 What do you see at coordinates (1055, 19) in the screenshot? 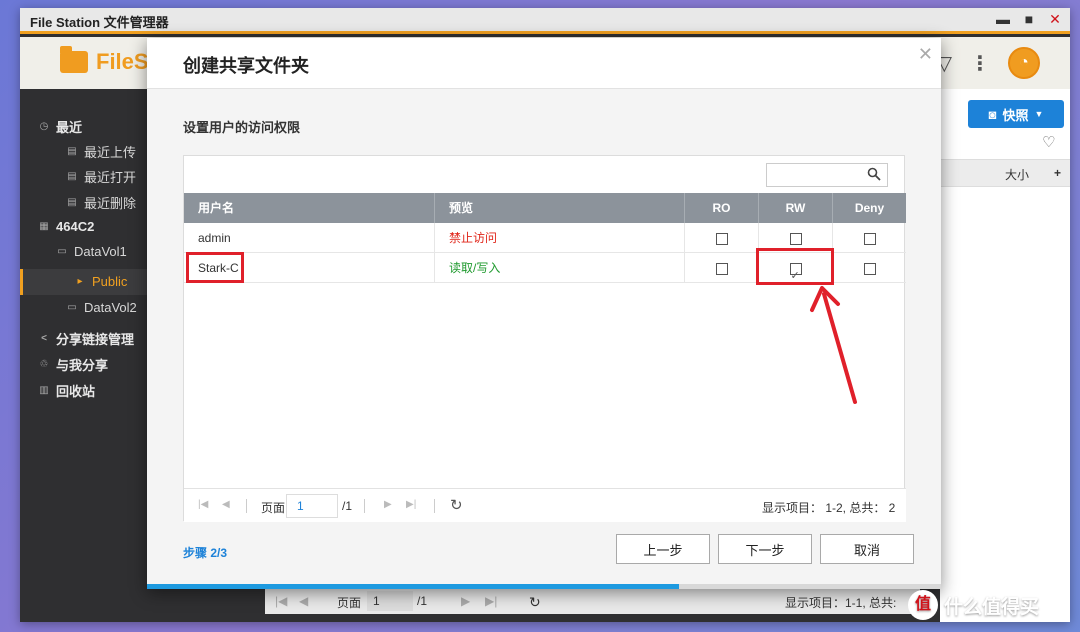
I see `close-window-button: ✕` at bounding box center [1055, 19].